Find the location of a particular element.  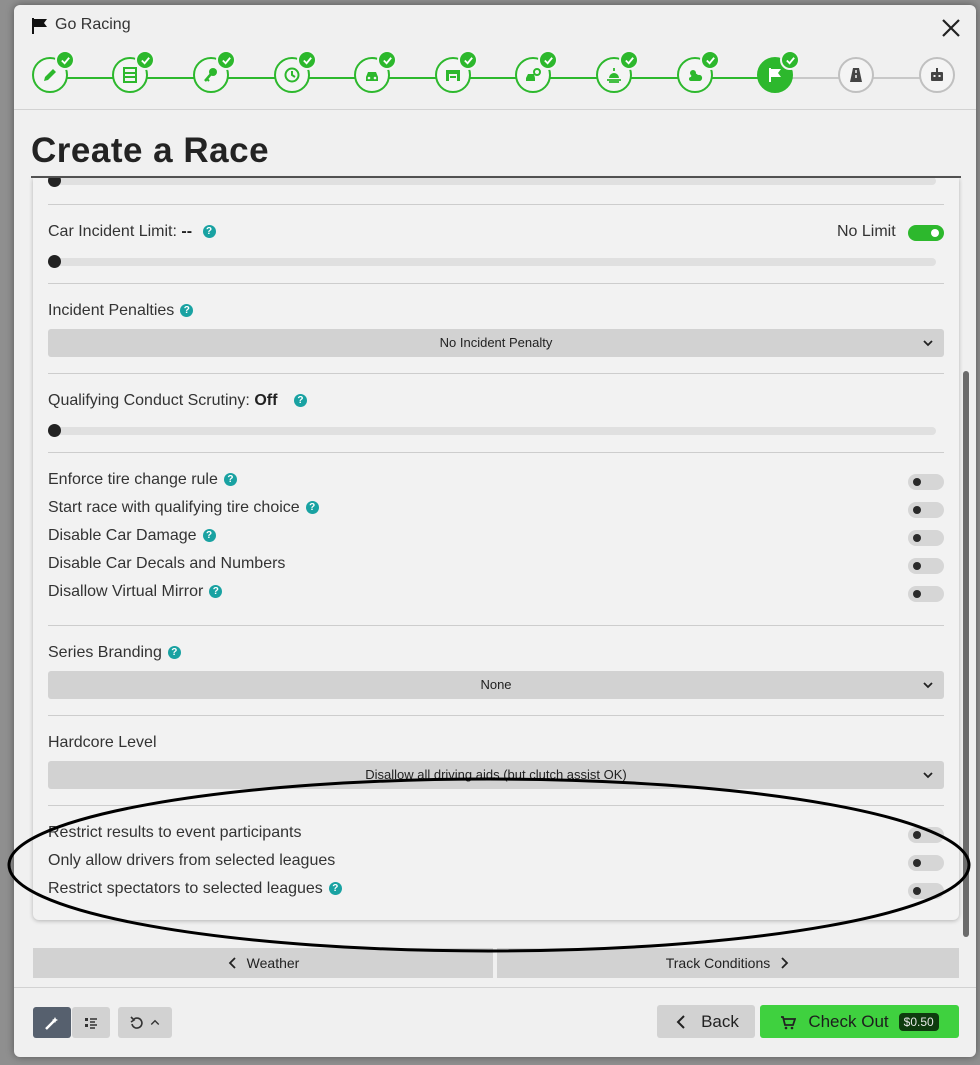

incident-penalties-value: No Incident Penalty is located at coordinates (496, 342).